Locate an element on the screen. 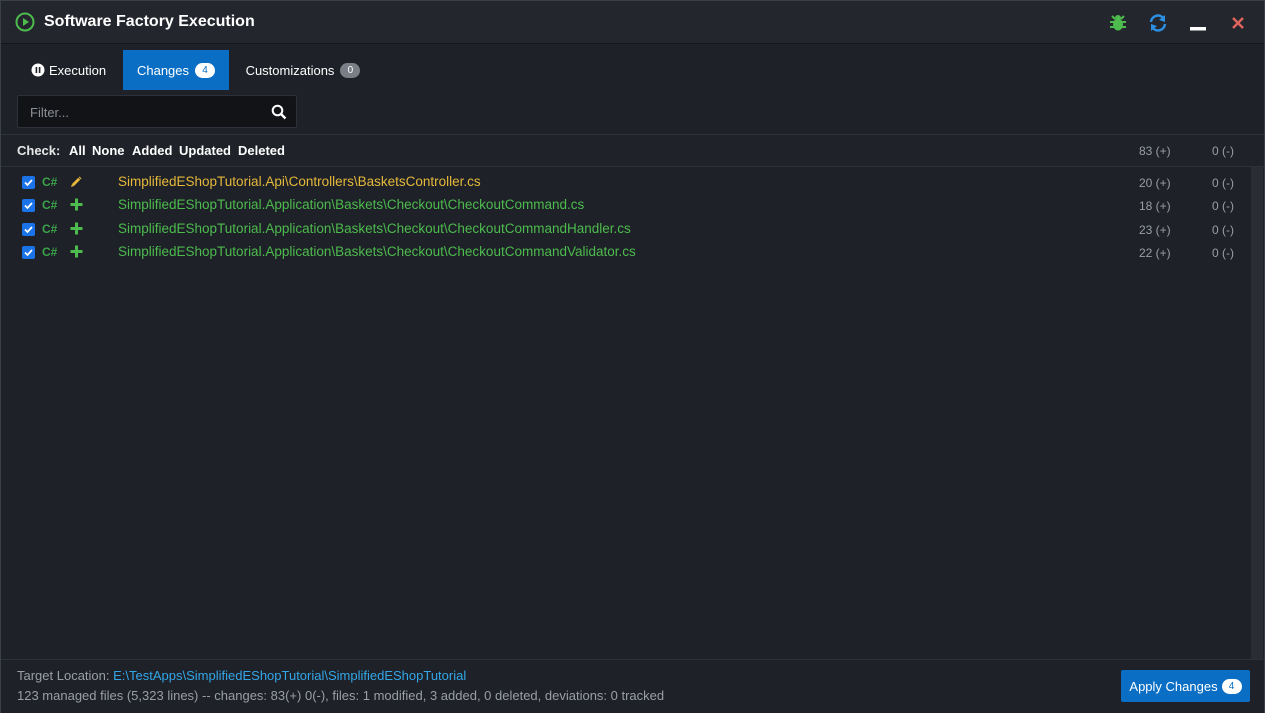 The image size is (1265, 713). tab-changes: Changes 4 is located at coordinates (176, 70).